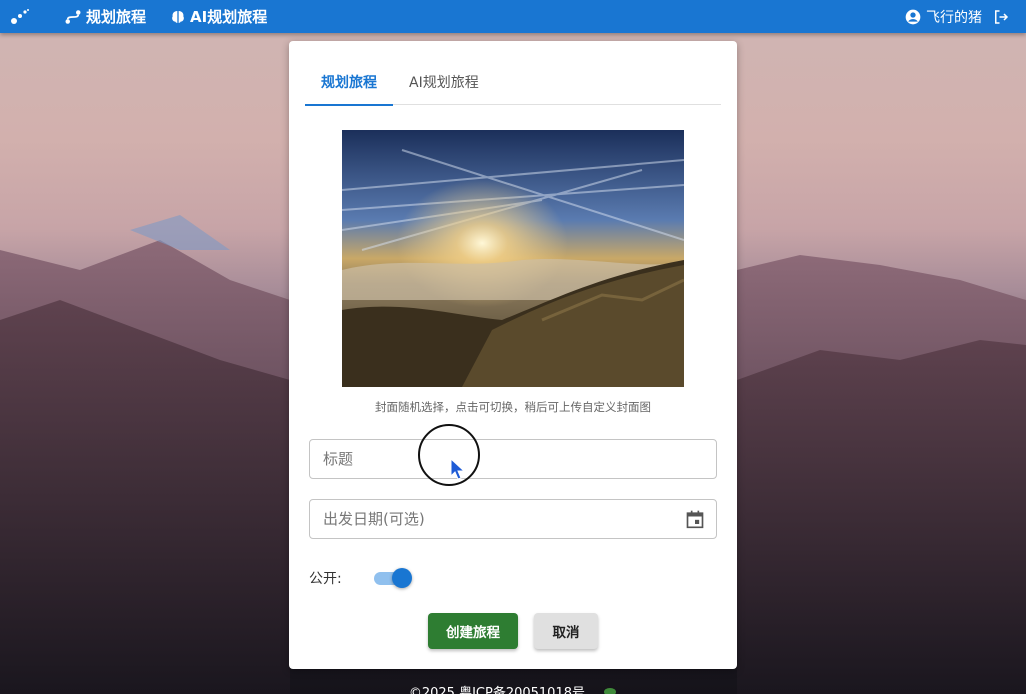  I want to click on tab-bar: 规划旅程 AI规划旅程, so click(513, 82).